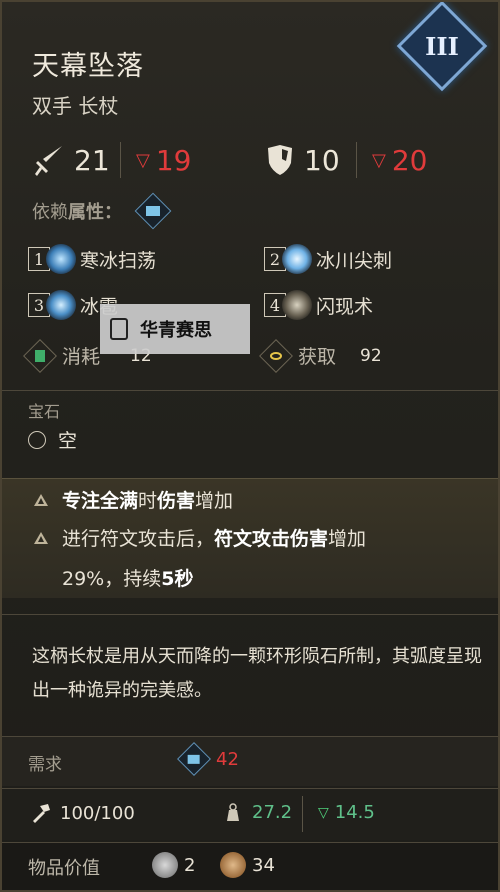 The image size is (500, 892). What do you see at coordinates (257, 673) in the screenshot?
I see `lore-text: 这柄长杖是用从天而降的一颗环形陨石所制，其弧度呈现出一种诡异的完美感。` at bounding box center [257, 673].